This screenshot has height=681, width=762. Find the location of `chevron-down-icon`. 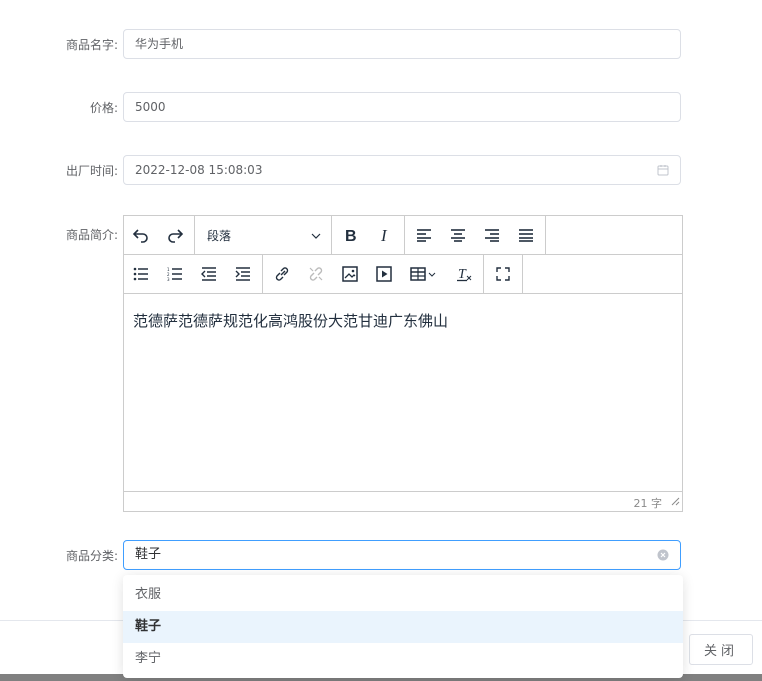

chevron-down-icon is located at coordinates (316, 235).